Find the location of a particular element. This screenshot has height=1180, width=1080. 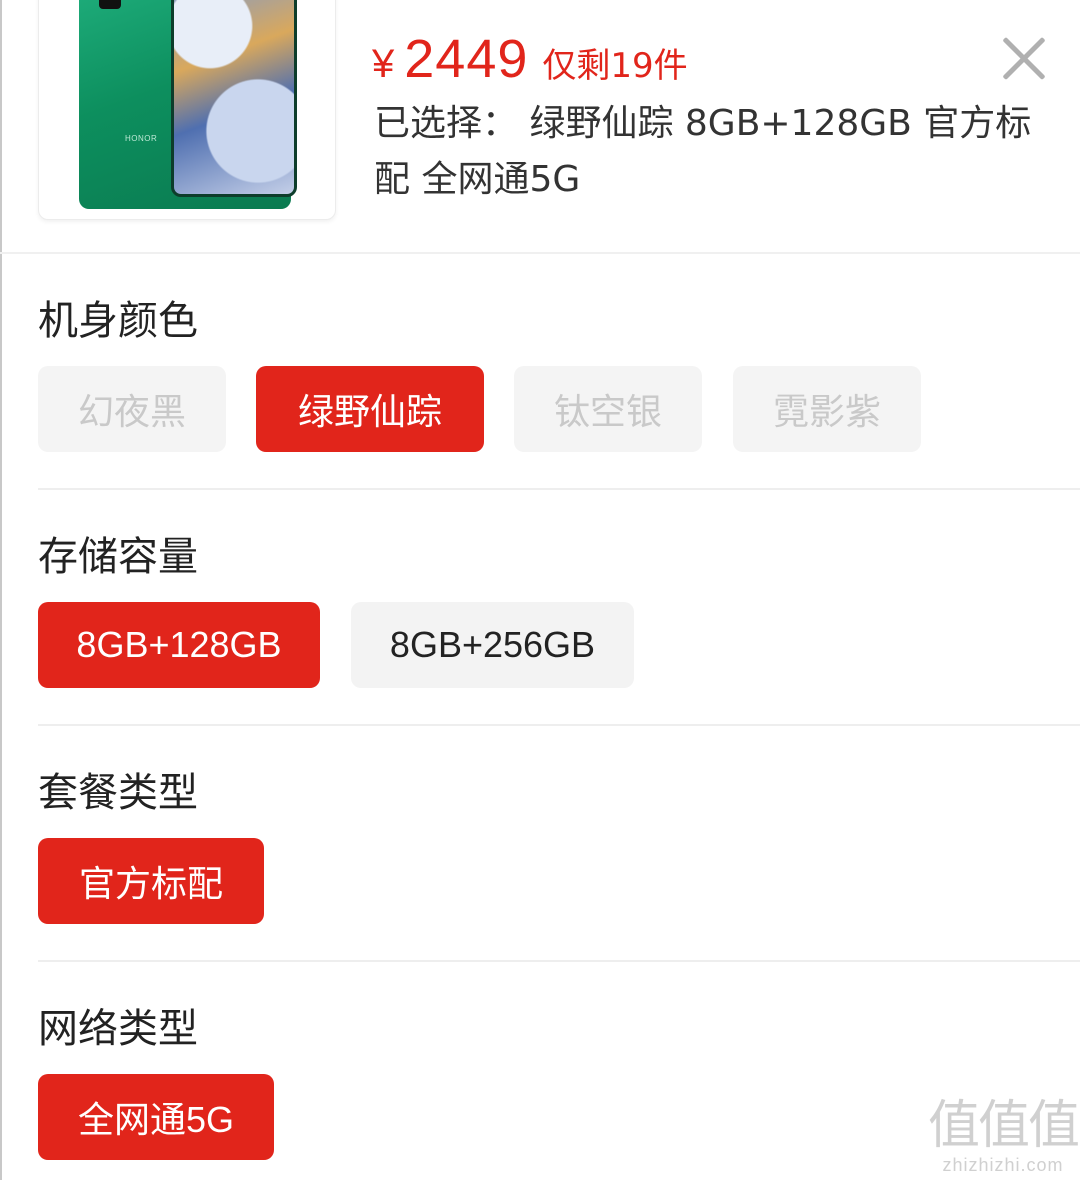

option-package-1: 官方标配 is located at coordinates (151, 881).